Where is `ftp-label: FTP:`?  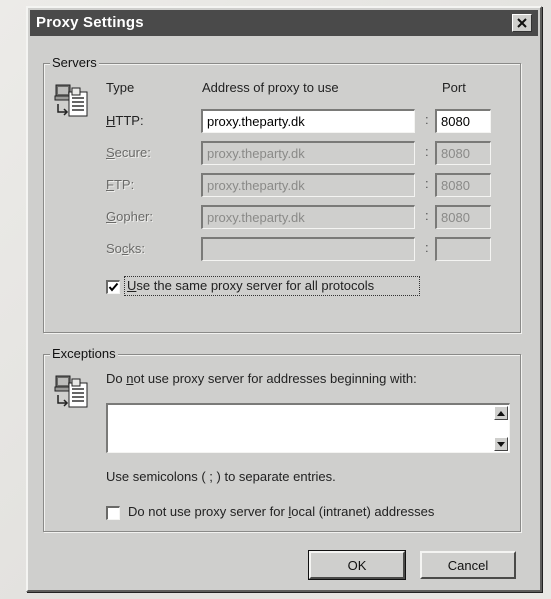
ftp-label: FTP: is located at coordinates (120, 184).